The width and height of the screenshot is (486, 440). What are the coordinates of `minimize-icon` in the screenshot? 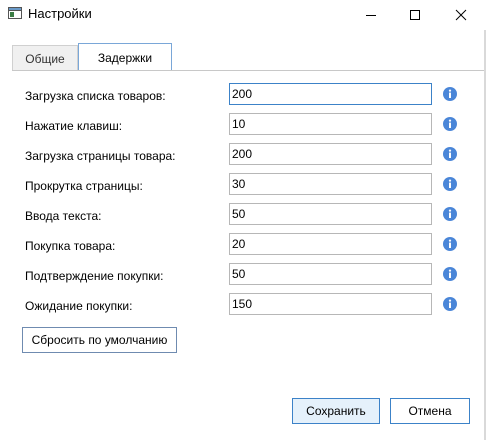 It's located at (371, 15).